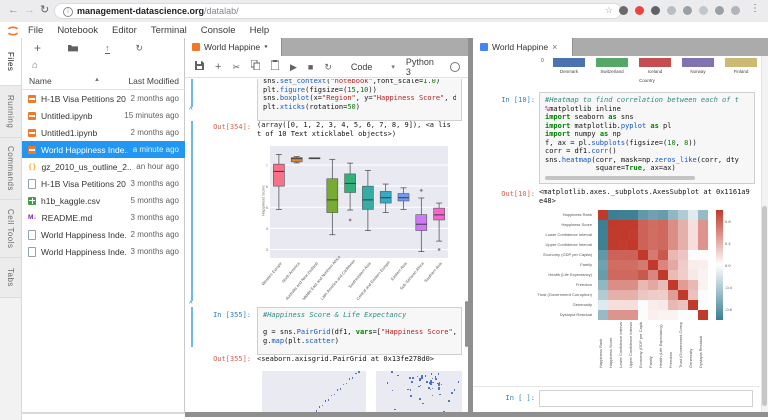 The image size is (768, 420). I want to click on column-name: Name, so click(40, 81).